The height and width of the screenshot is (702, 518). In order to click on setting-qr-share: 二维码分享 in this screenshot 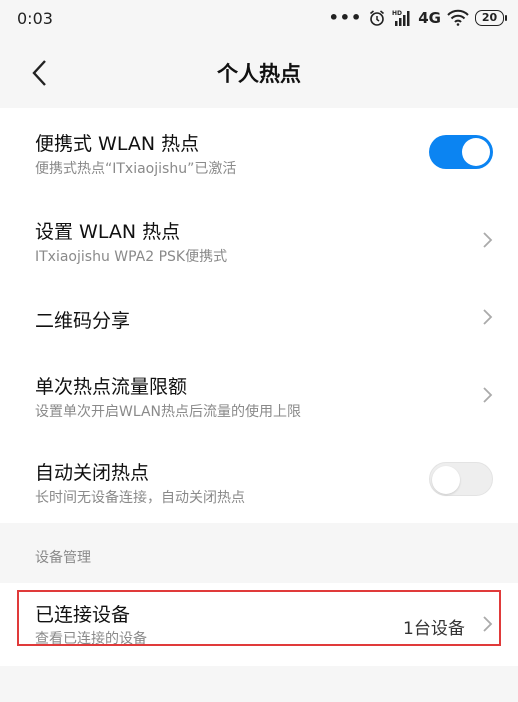, I will do `click(259, 317)`.